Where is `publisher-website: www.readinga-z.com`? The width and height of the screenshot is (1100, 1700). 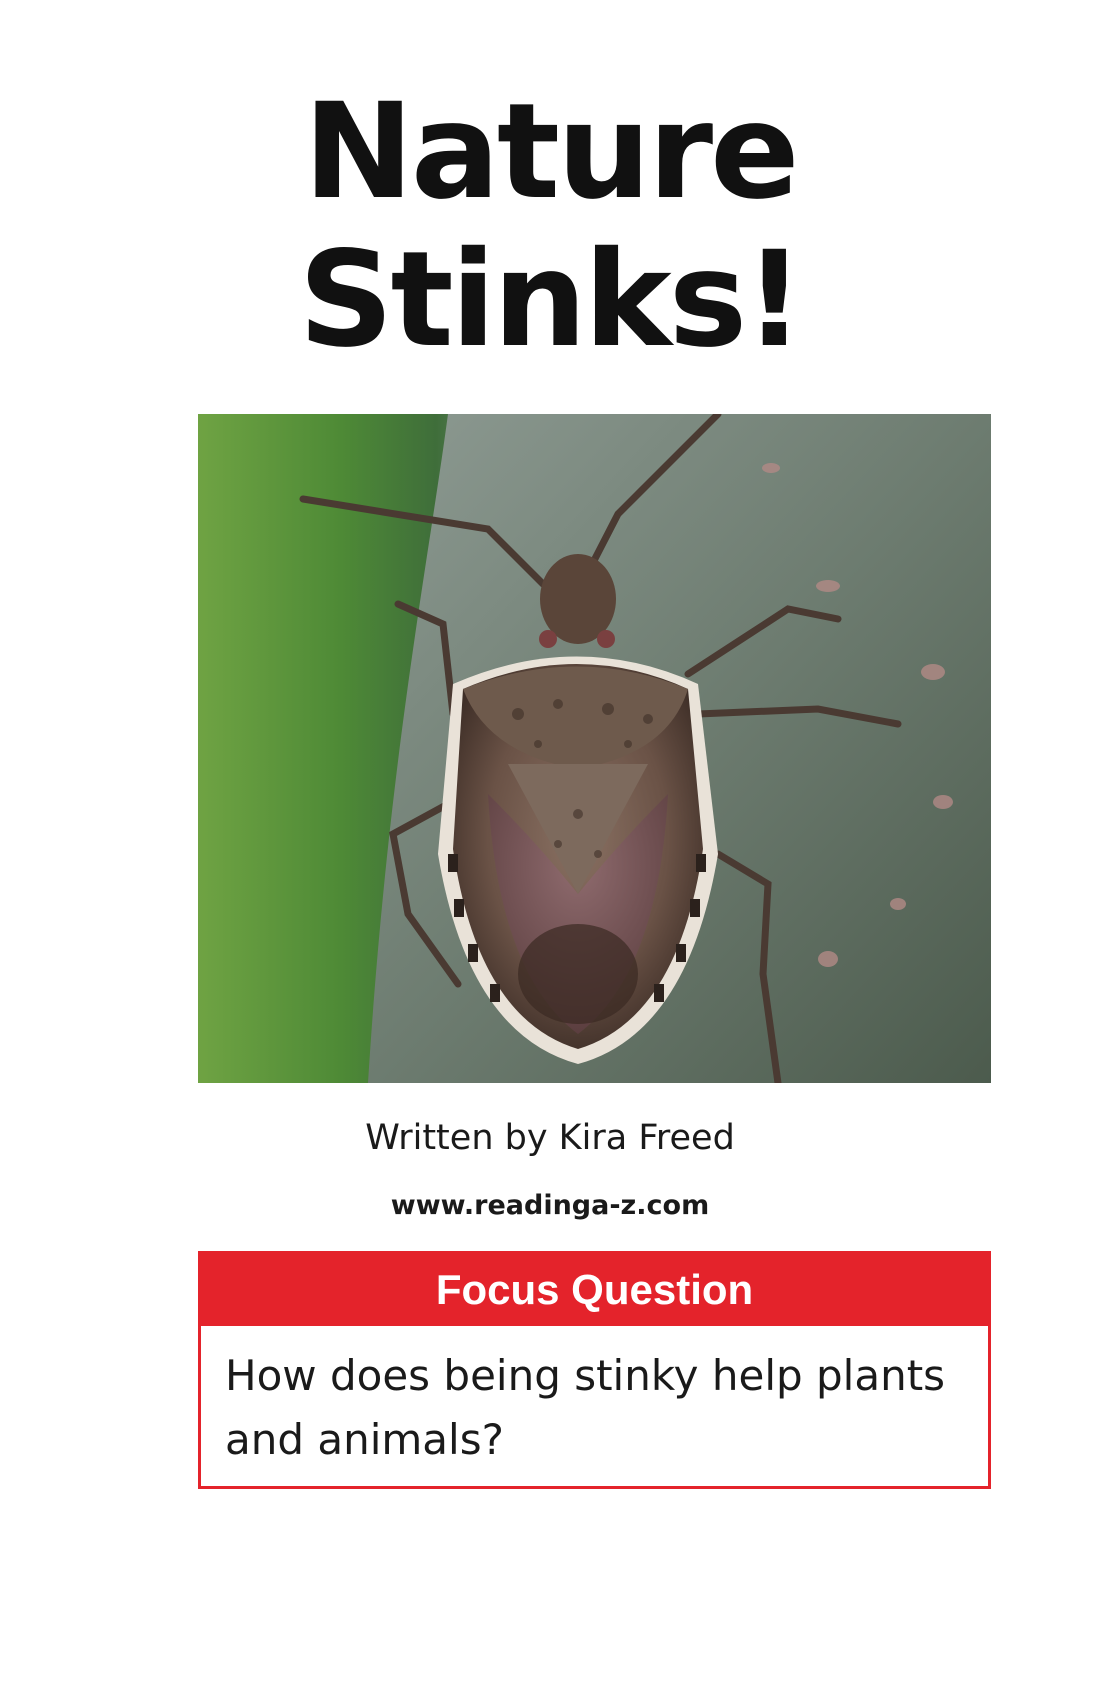 publisher-website: www.readinga-z.com is located at coordinates (550, 1205).